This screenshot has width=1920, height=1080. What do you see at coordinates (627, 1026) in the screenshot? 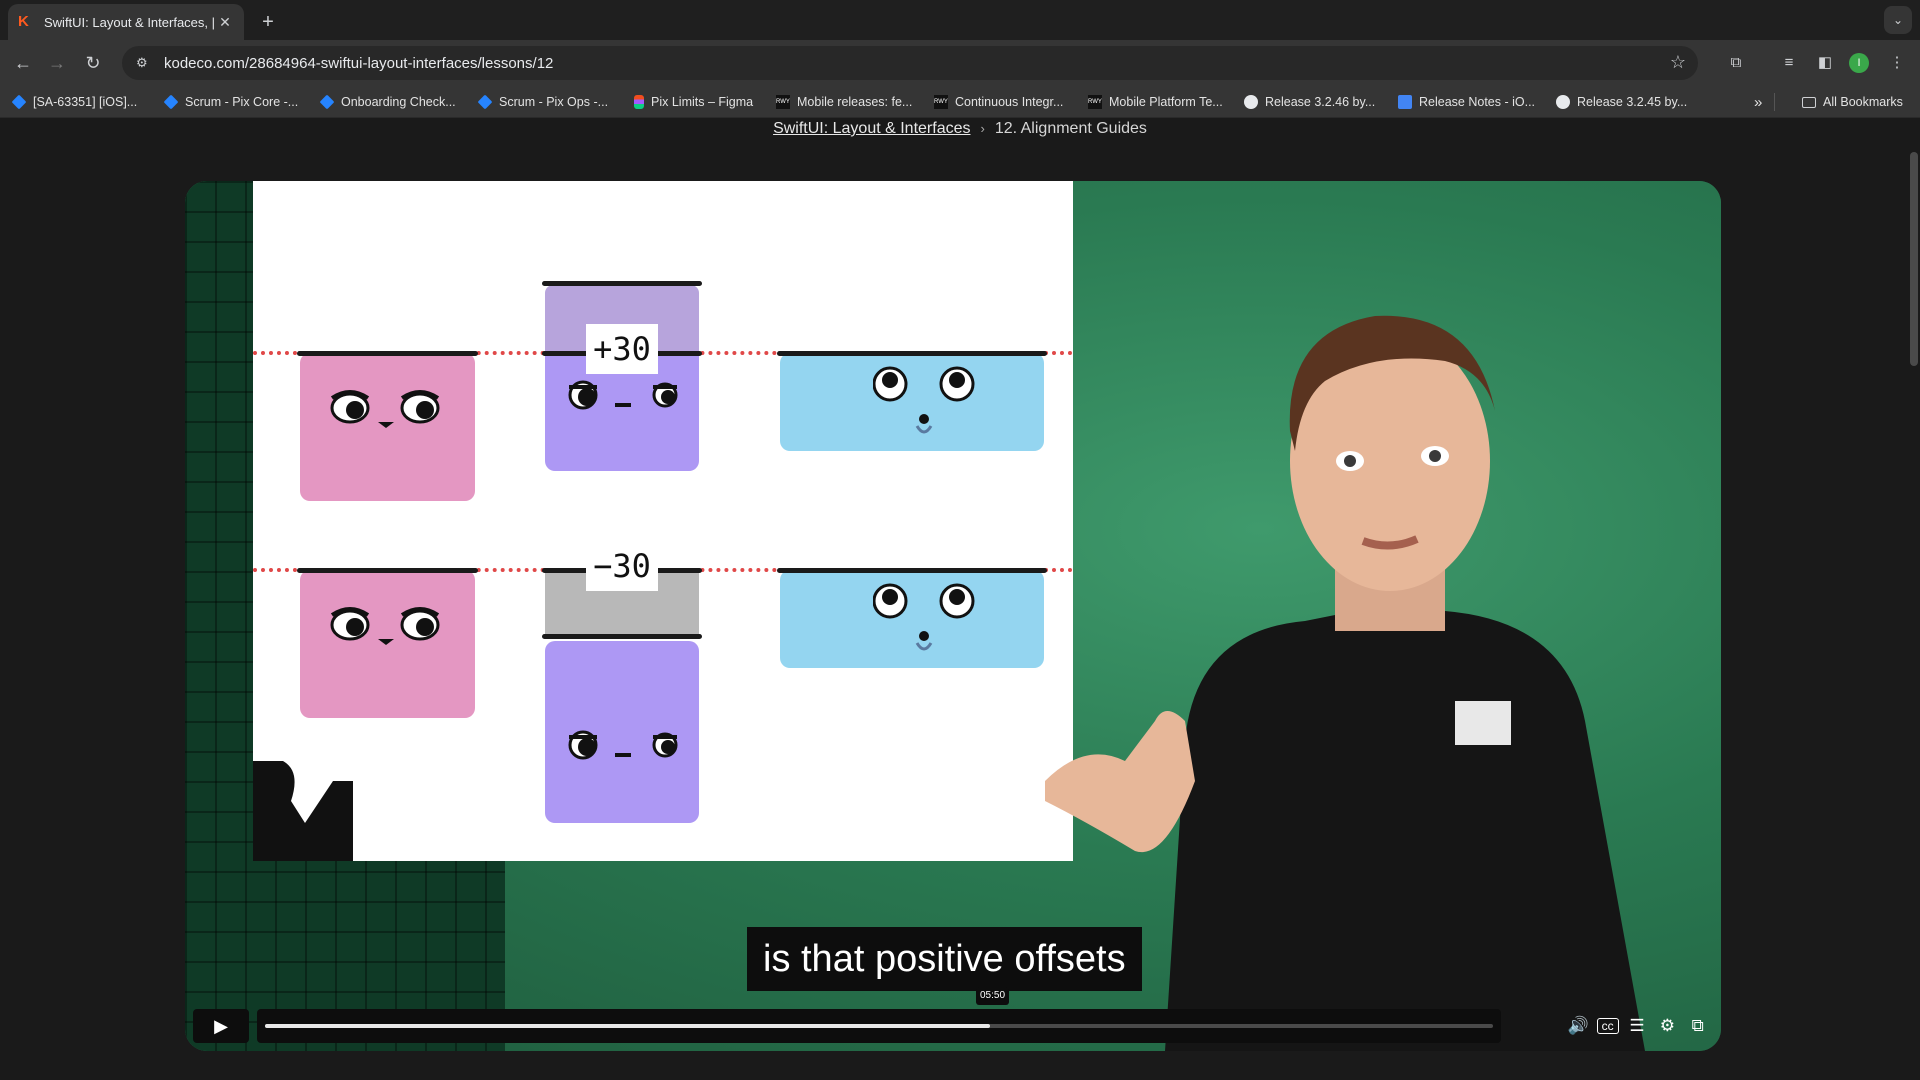
I see `progress-fill` at bounding box center [627, 1026].